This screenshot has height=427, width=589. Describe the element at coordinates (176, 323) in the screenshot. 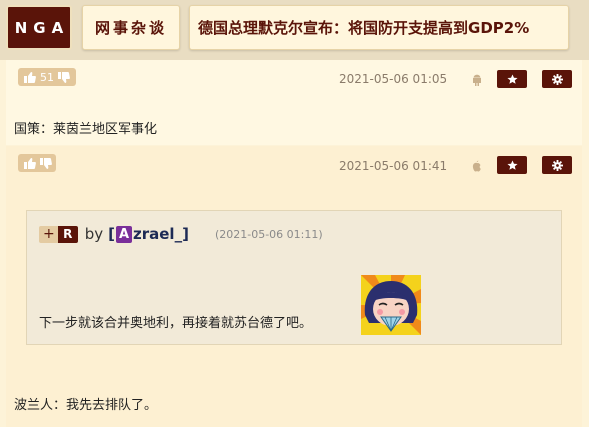

I see `quote-text: 下一步就该合并奥地利，再接着就苏台德了吧。` at that location.